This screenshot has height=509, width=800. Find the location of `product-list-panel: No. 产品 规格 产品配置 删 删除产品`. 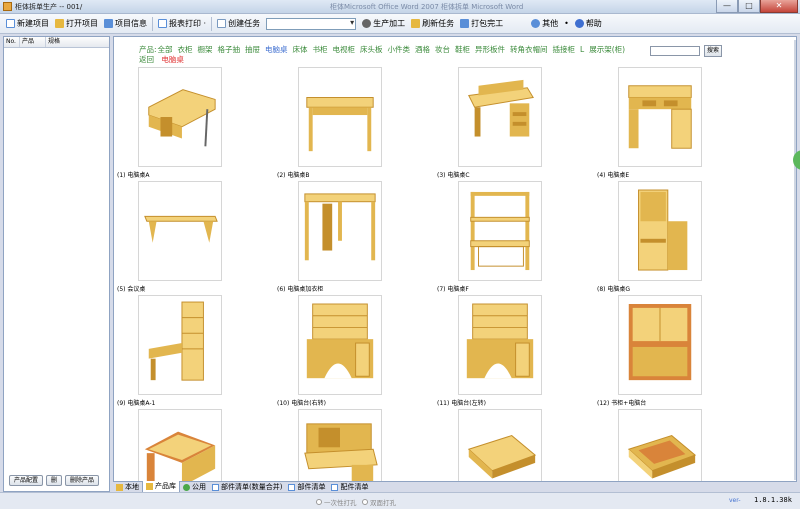

product-list-panel: No. 产品 规格 产品配置 删 删除产品 is located at coordinates (56, 264).